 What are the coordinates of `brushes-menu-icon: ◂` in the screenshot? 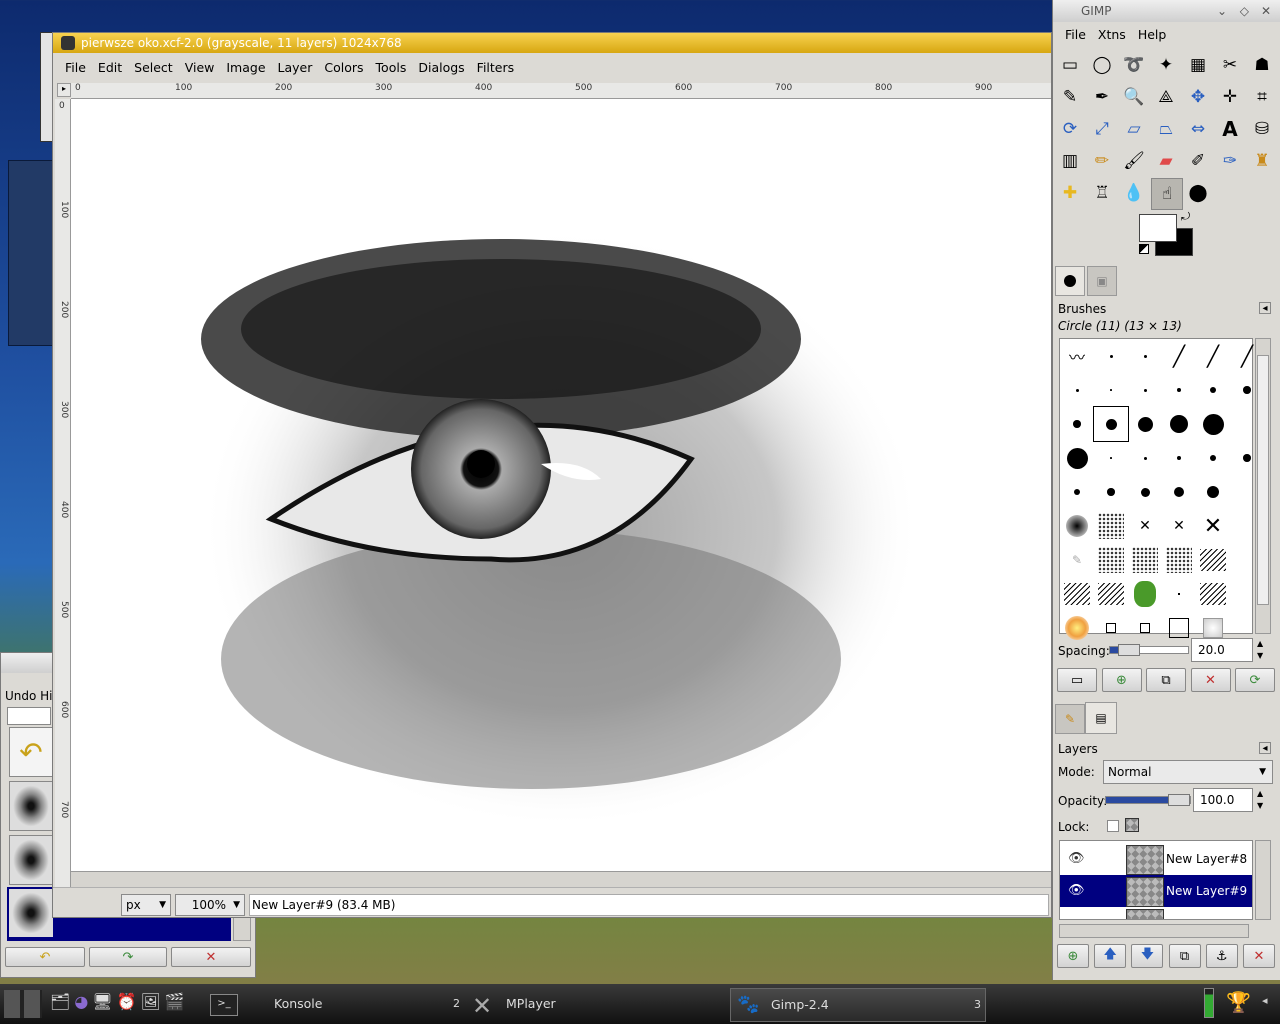 It's located at (1265, 308).